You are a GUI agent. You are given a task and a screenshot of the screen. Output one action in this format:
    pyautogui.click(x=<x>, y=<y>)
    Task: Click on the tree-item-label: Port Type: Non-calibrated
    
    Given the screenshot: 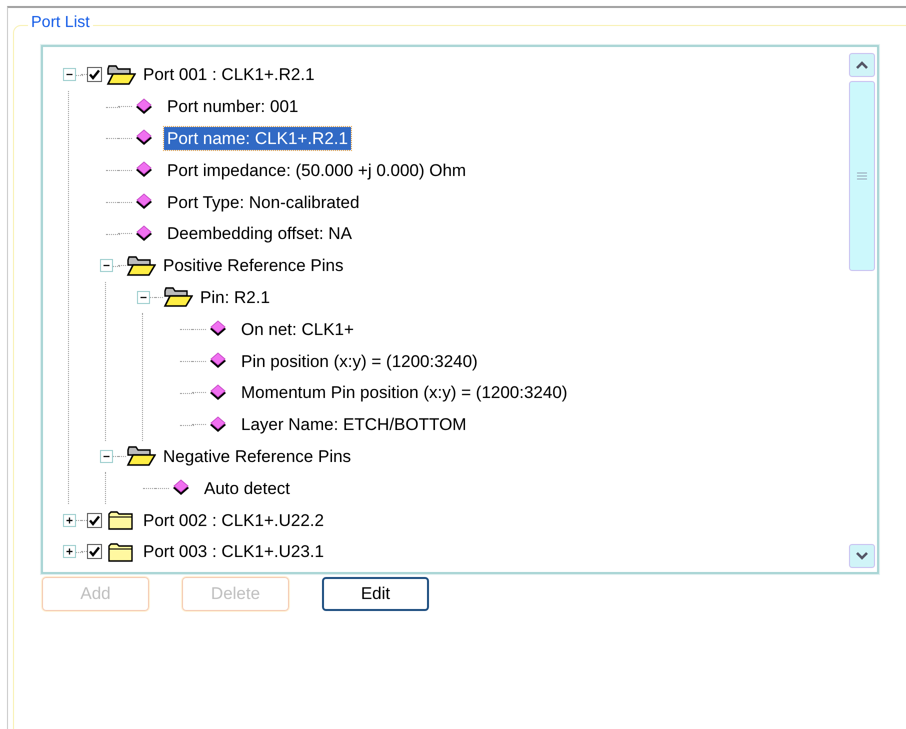 What is the action you would take?
    pyautogui.click(x=263, y=202)
    